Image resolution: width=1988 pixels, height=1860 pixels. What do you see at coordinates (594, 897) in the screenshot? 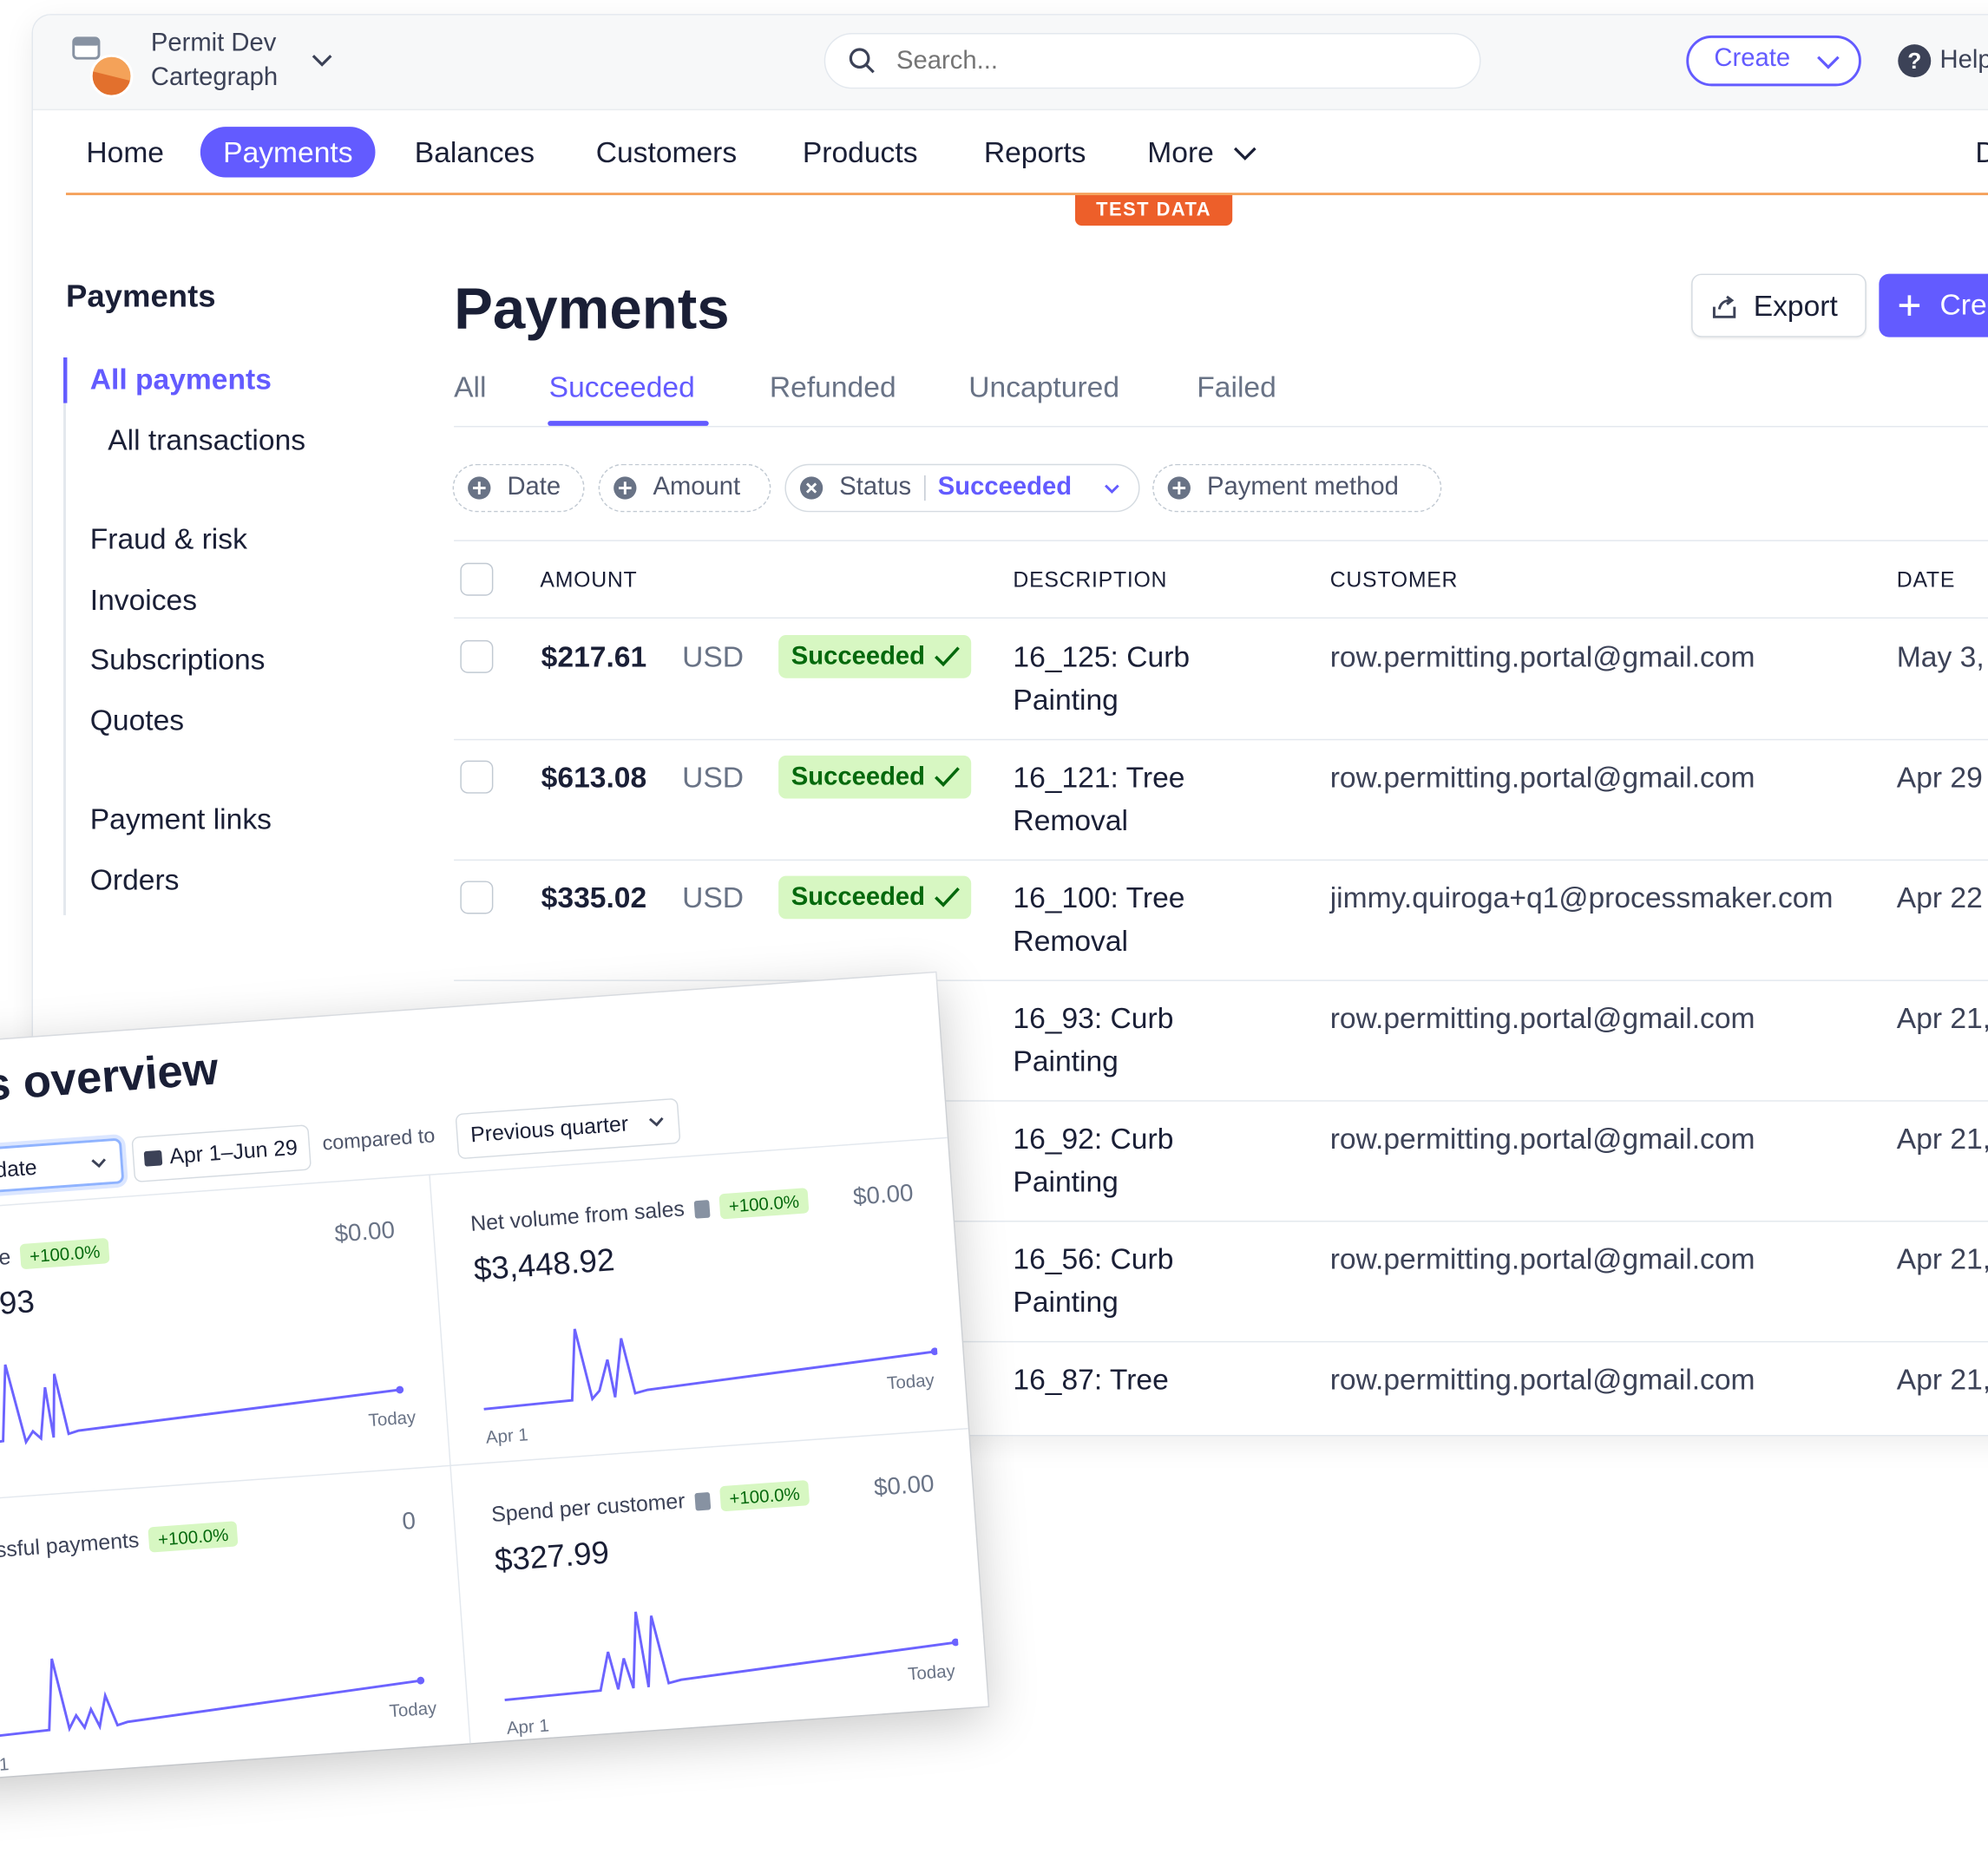
I see `row-amount: $335.02` at bounding box center [594, 897].